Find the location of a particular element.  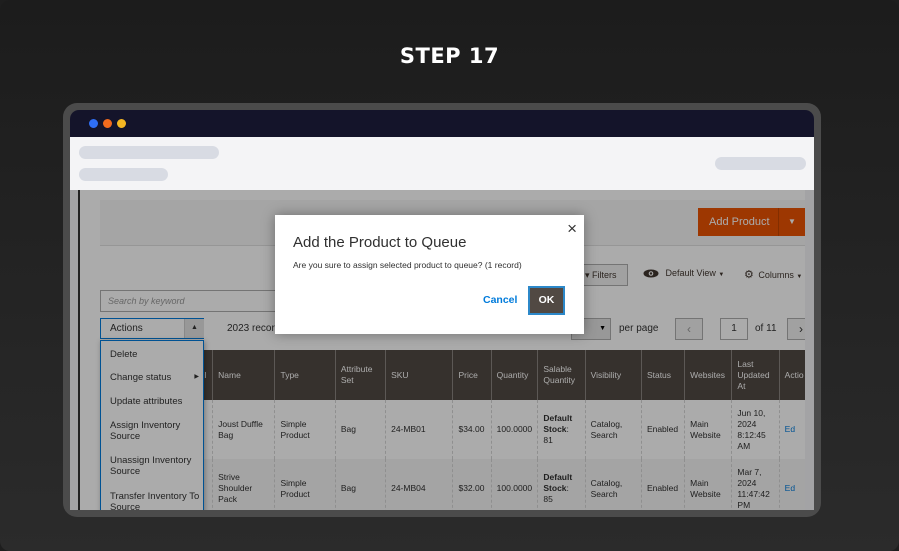

window-dot-blue is located at coordinates (93, 123).